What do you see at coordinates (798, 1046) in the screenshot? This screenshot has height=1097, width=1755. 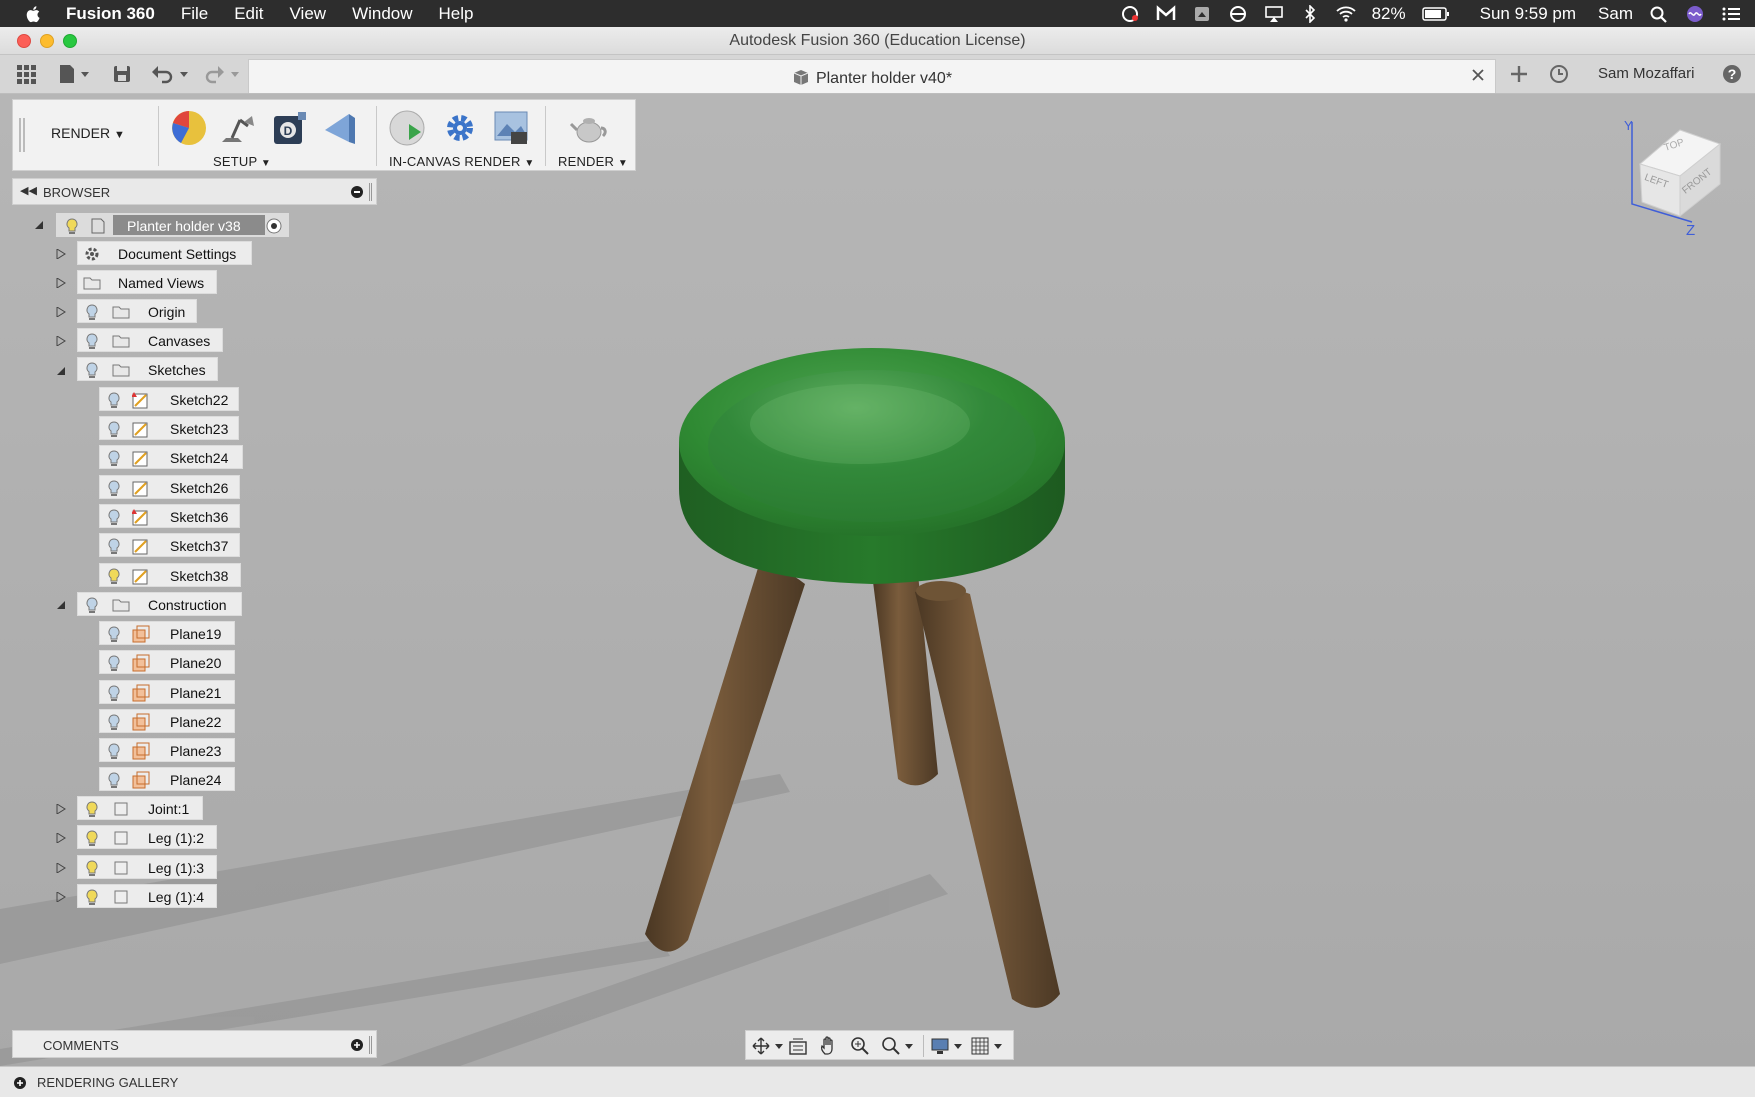 I see `look-at-icon` at bounding box center [798, 1046].